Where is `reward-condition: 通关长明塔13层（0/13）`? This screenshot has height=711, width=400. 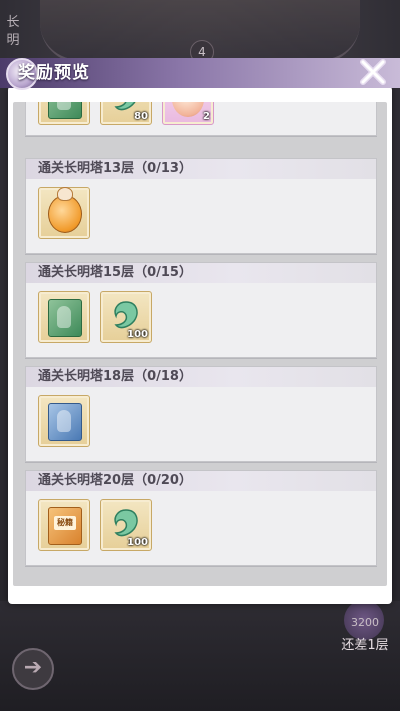
reward-condition: 通关长明塔13层（0/13） is located at coordinates (201, 169).